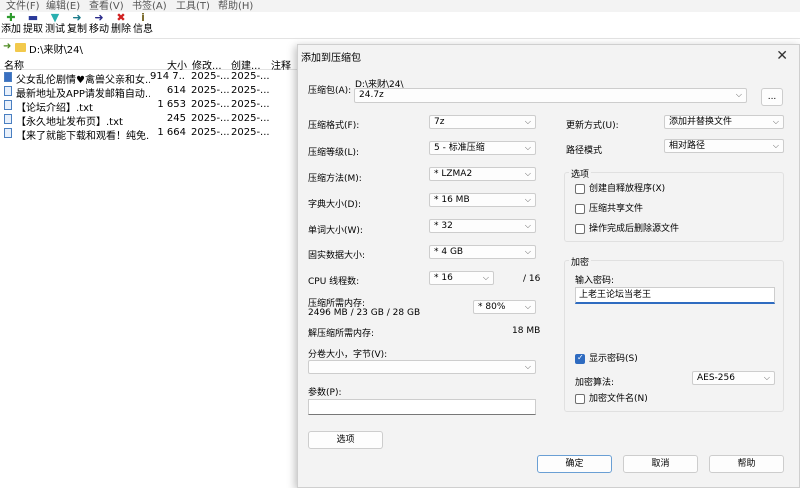  Describe the element at coordinates (574, 464) in the screenshot. I see `ok-button: 确定` at that location.